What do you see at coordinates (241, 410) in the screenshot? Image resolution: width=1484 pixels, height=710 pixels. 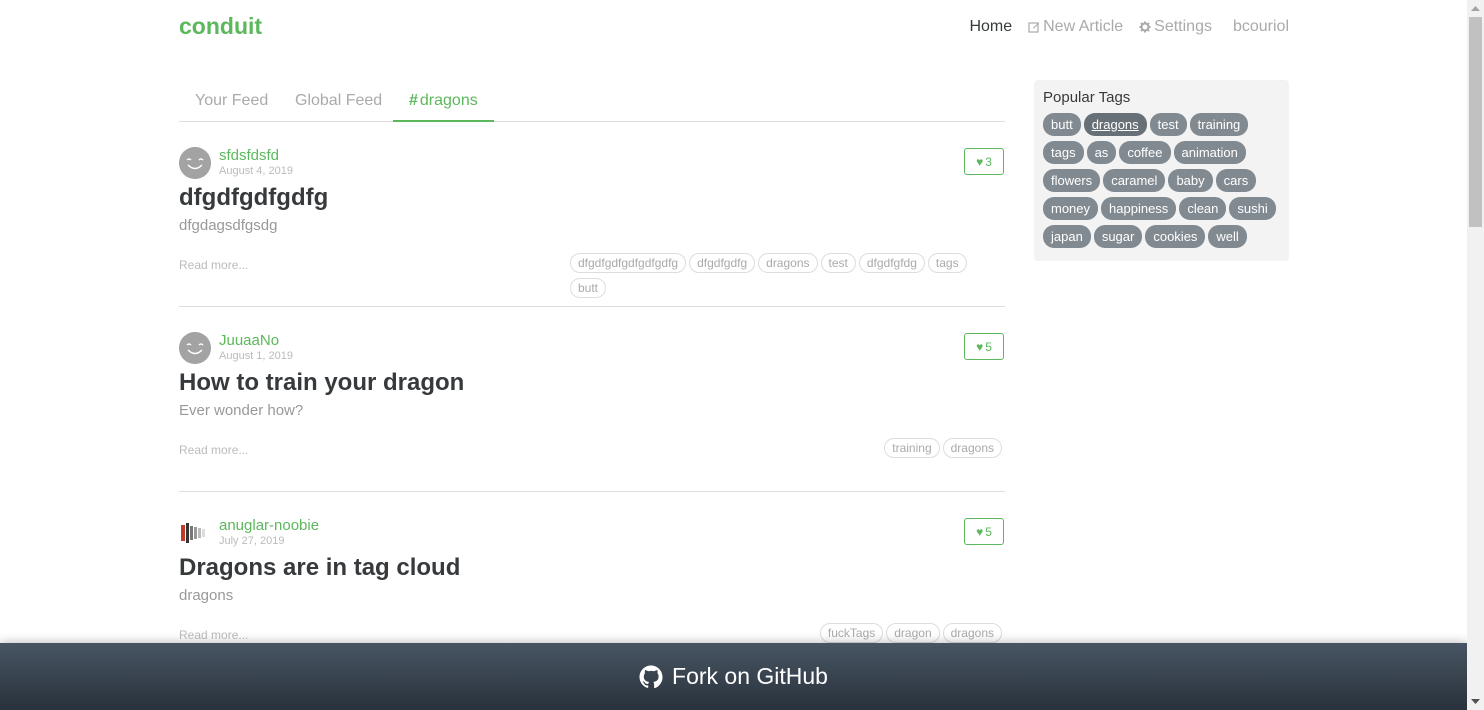 I see `article-description: Ever wonder how?` at bounding box center [241, 410].